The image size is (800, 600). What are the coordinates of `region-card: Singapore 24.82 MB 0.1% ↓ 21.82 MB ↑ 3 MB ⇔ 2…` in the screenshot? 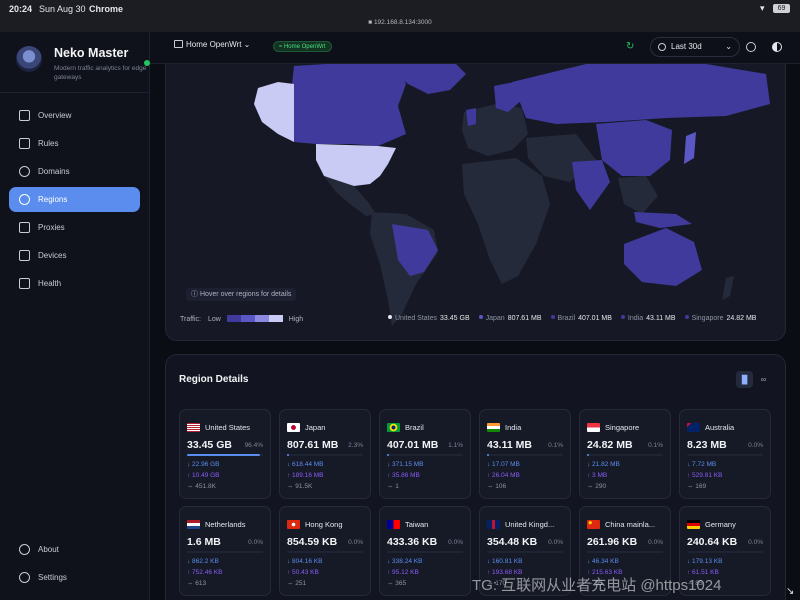 It's located at (625, 454).